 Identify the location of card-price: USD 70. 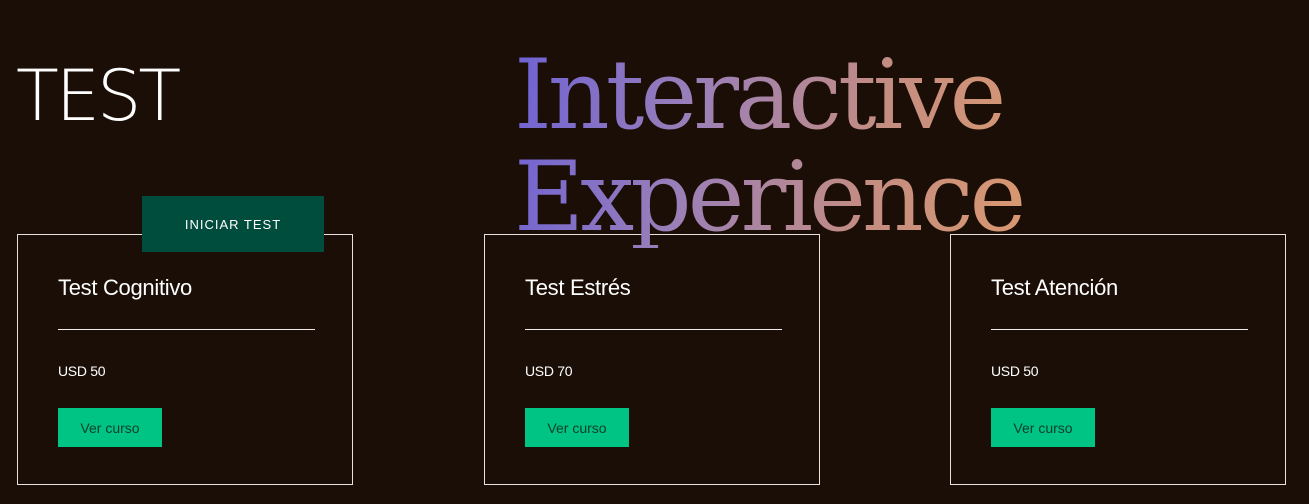
(549, 371).